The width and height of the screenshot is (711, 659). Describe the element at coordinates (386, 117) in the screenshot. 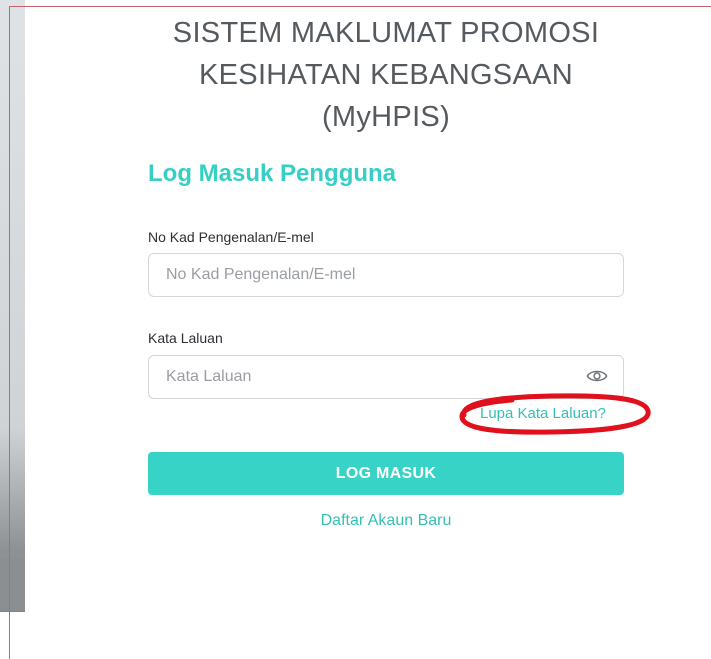

I see `page-title-line-3: (MyHPIS)` at that location.